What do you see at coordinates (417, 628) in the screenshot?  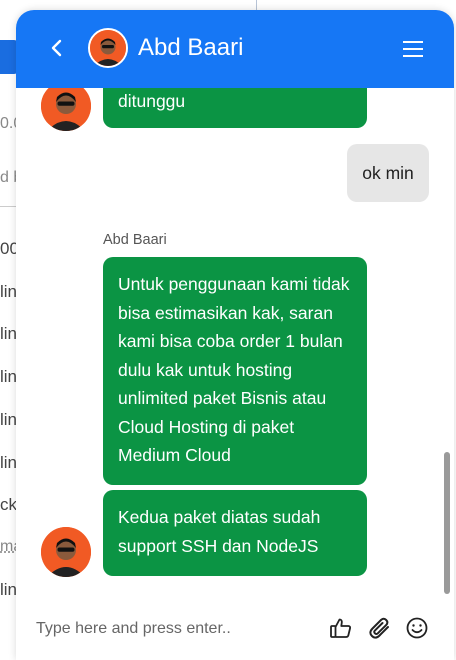 I see `smiley-icon` at bounding box center [417, 628].